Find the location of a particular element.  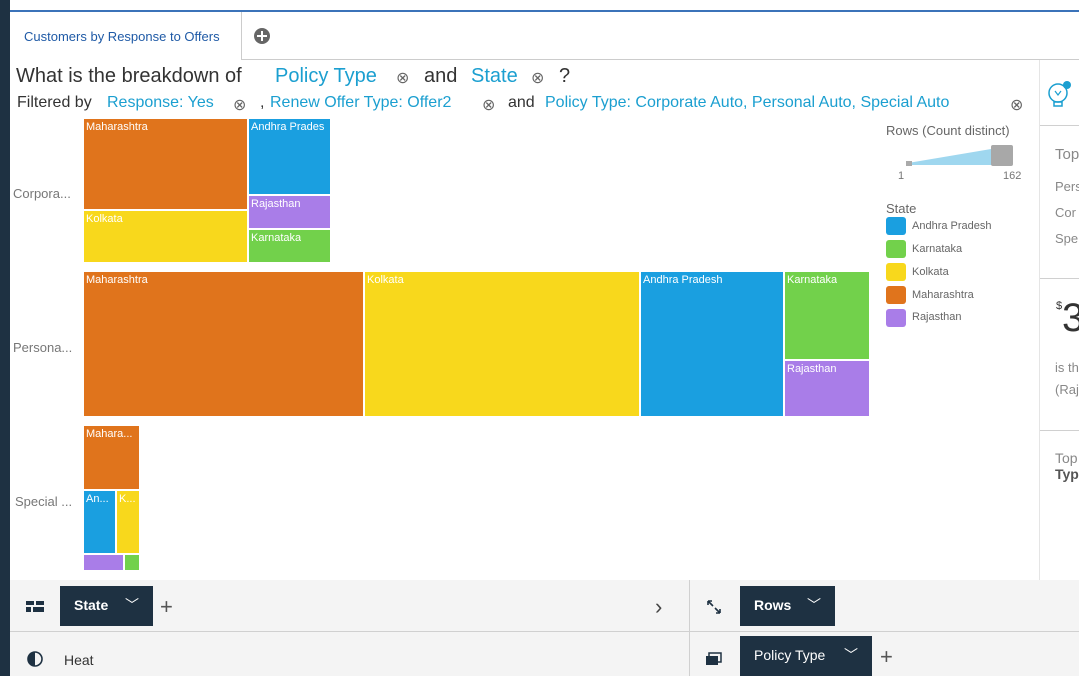

cell-special-rajasthan is located at coordinates (103, 562).